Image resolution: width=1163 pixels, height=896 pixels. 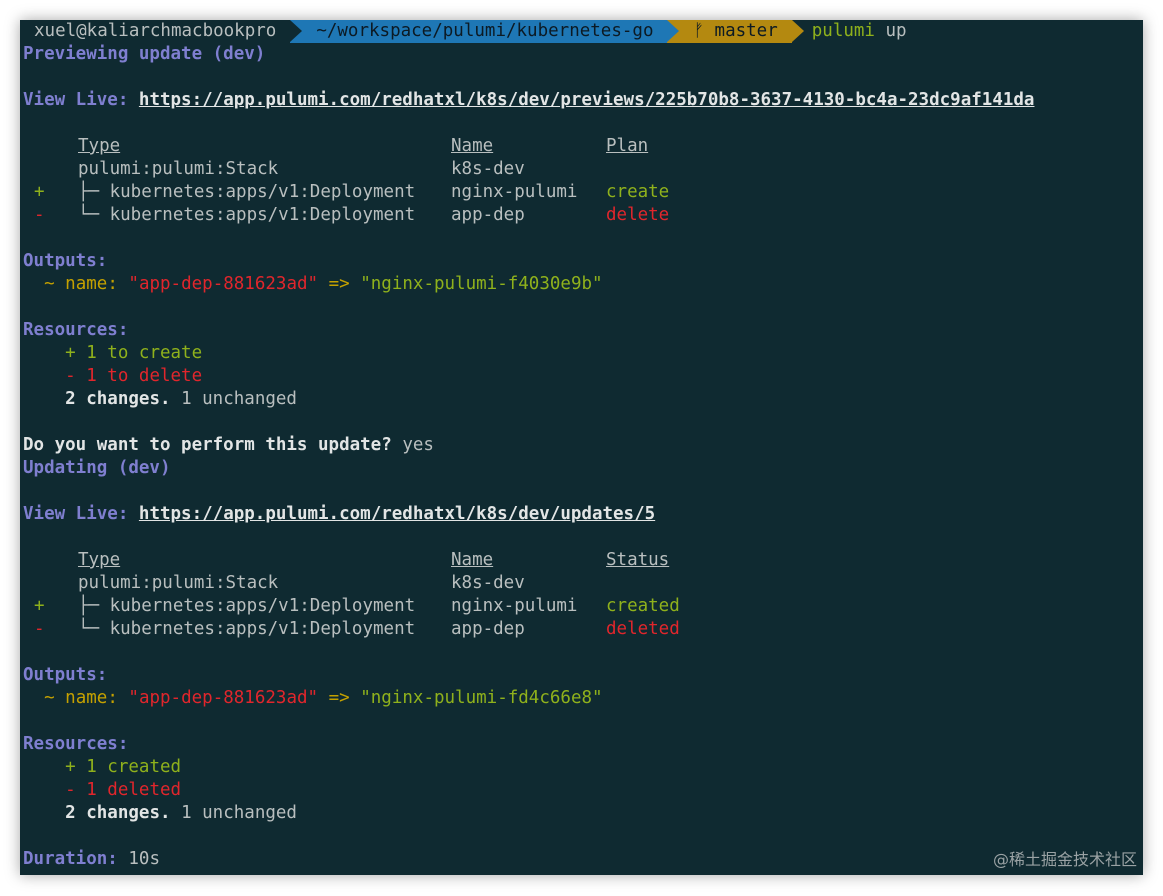 What do you see at coordinates (76, 330) in the screenshot?
I see `preview-resources-label: Resources:` at bounding box center [76, 330].